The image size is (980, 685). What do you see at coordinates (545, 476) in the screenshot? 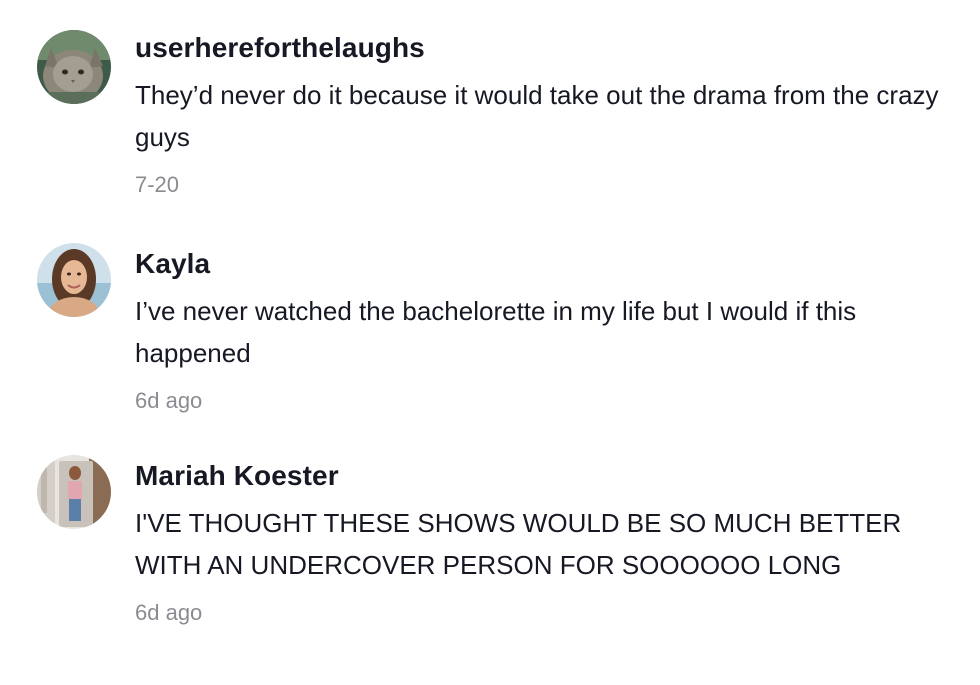
I see `comment-username: Mariah Koester` at bounding box center [545, 476].